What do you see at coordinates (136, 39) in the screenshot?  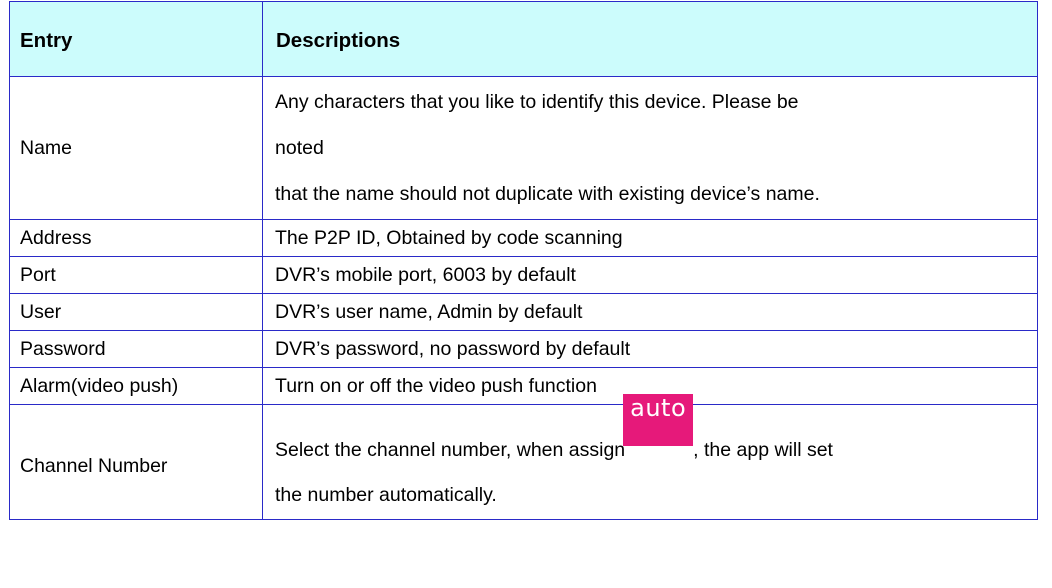 I see `header-entry: Entry` at bounding box center [136, 39].